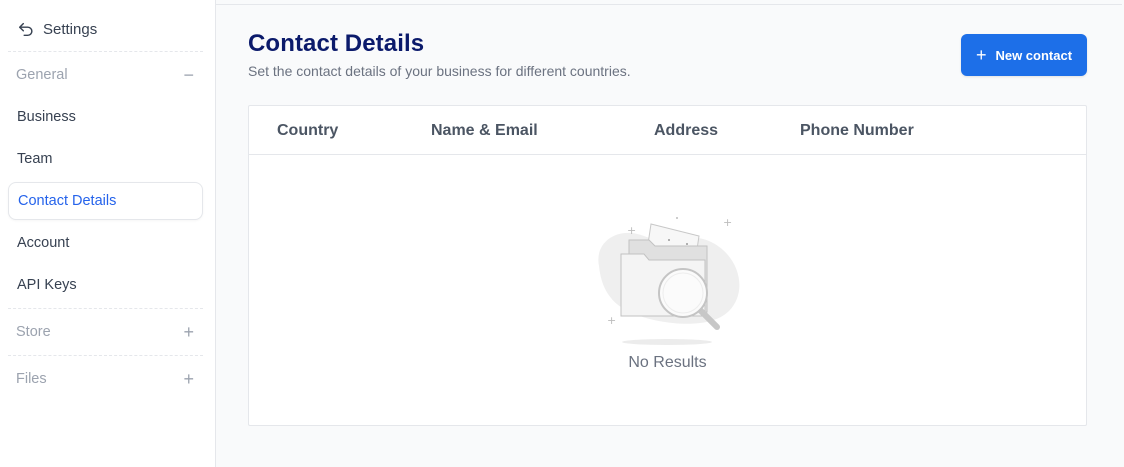  I want to click on empty-state-text: No Results, so click(667, 362).